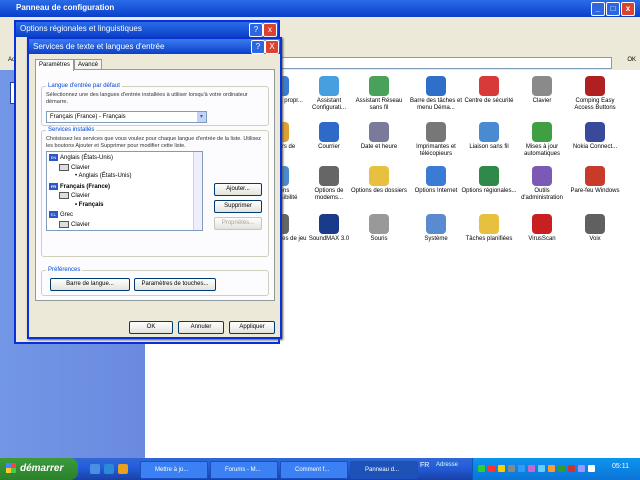 Image resolution: width=640 pixels, height=480 pixels. I want to click on help-button: ?, so click(258, 47).